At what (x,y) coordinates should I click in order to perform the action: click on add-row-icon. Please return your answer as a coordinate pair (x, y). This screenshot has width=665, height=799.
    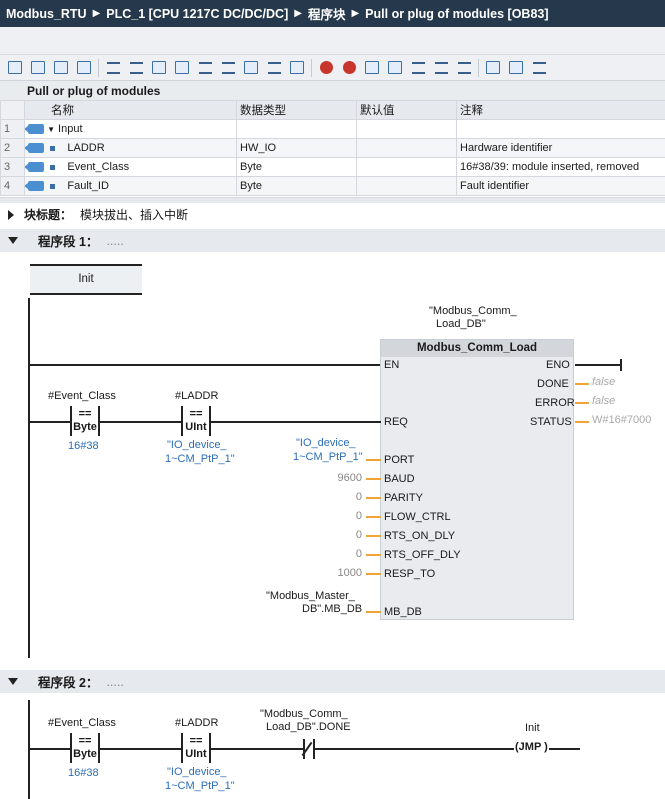
    Looking at the image, I should click on (84, 67).